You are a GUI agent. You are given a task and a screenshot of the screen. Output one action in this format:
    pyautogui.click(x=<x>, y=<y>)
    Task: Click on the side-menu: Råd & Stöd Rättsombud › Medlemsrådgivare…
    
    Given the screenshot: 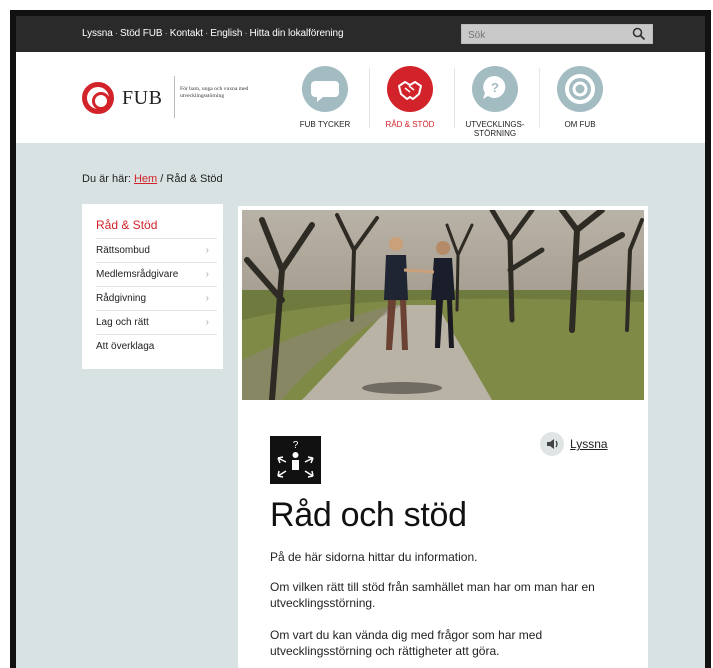 What is the action you would take?
    pyautogui.click(x=152, y=286)
    